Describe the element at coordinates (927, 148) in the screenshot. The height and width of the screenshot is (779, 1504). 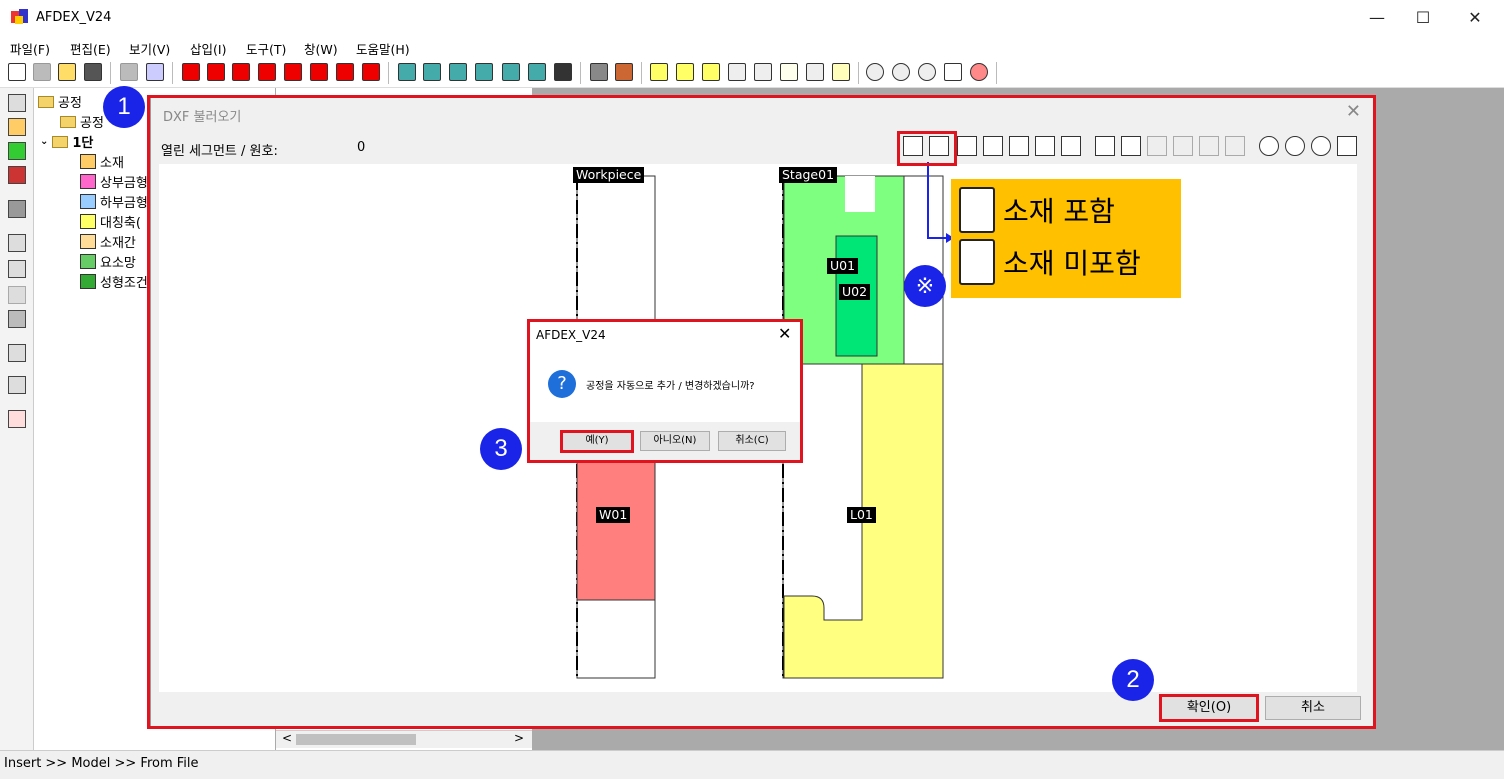
I see `material-icons-highlight` at that location.